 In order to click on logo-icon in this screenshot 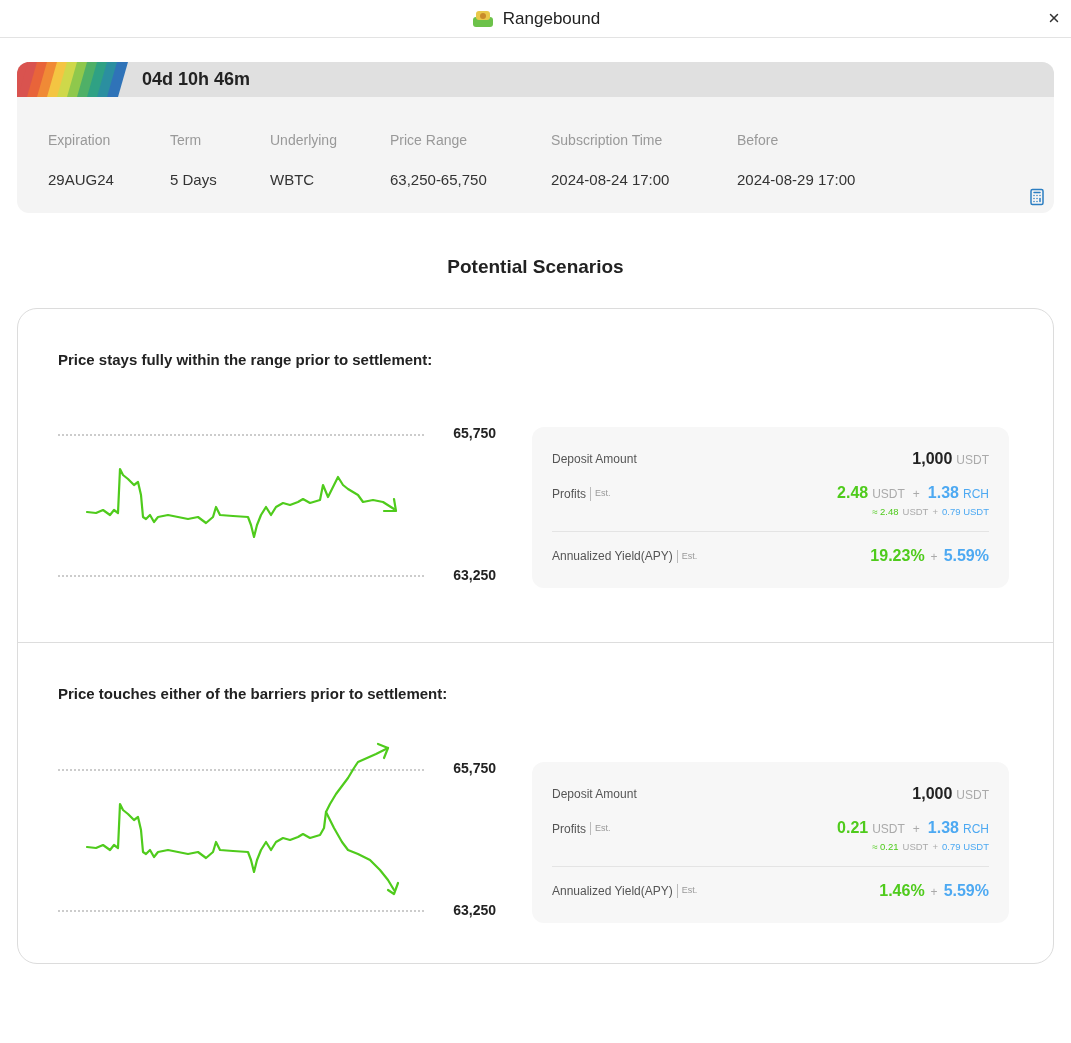, I will do `click(482, 18)`.